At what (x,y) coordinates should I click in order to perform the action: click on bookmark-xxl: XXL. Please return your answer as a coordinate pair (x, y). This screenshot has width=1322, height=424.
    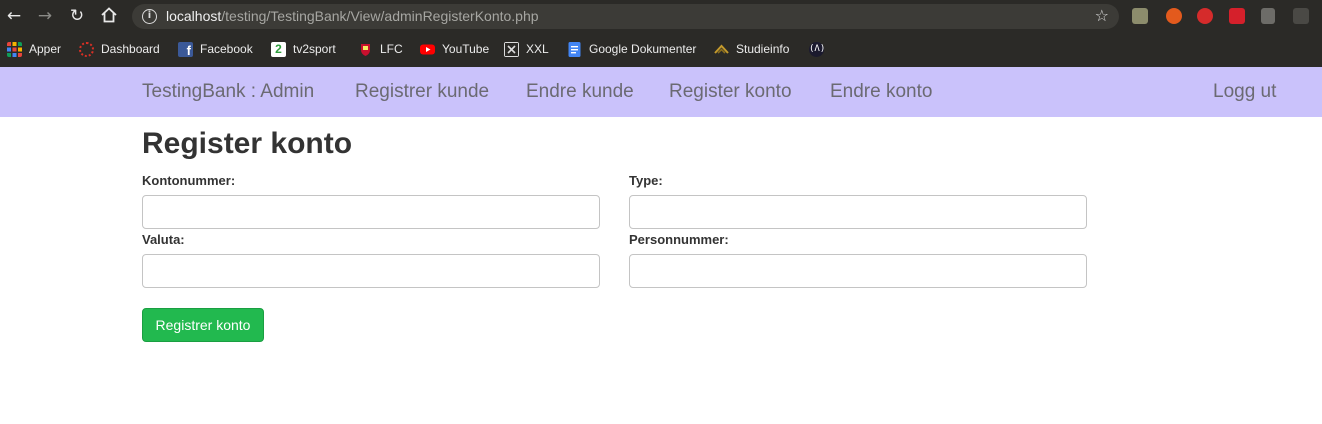
    Looking at the image, I should click on (526, 49).